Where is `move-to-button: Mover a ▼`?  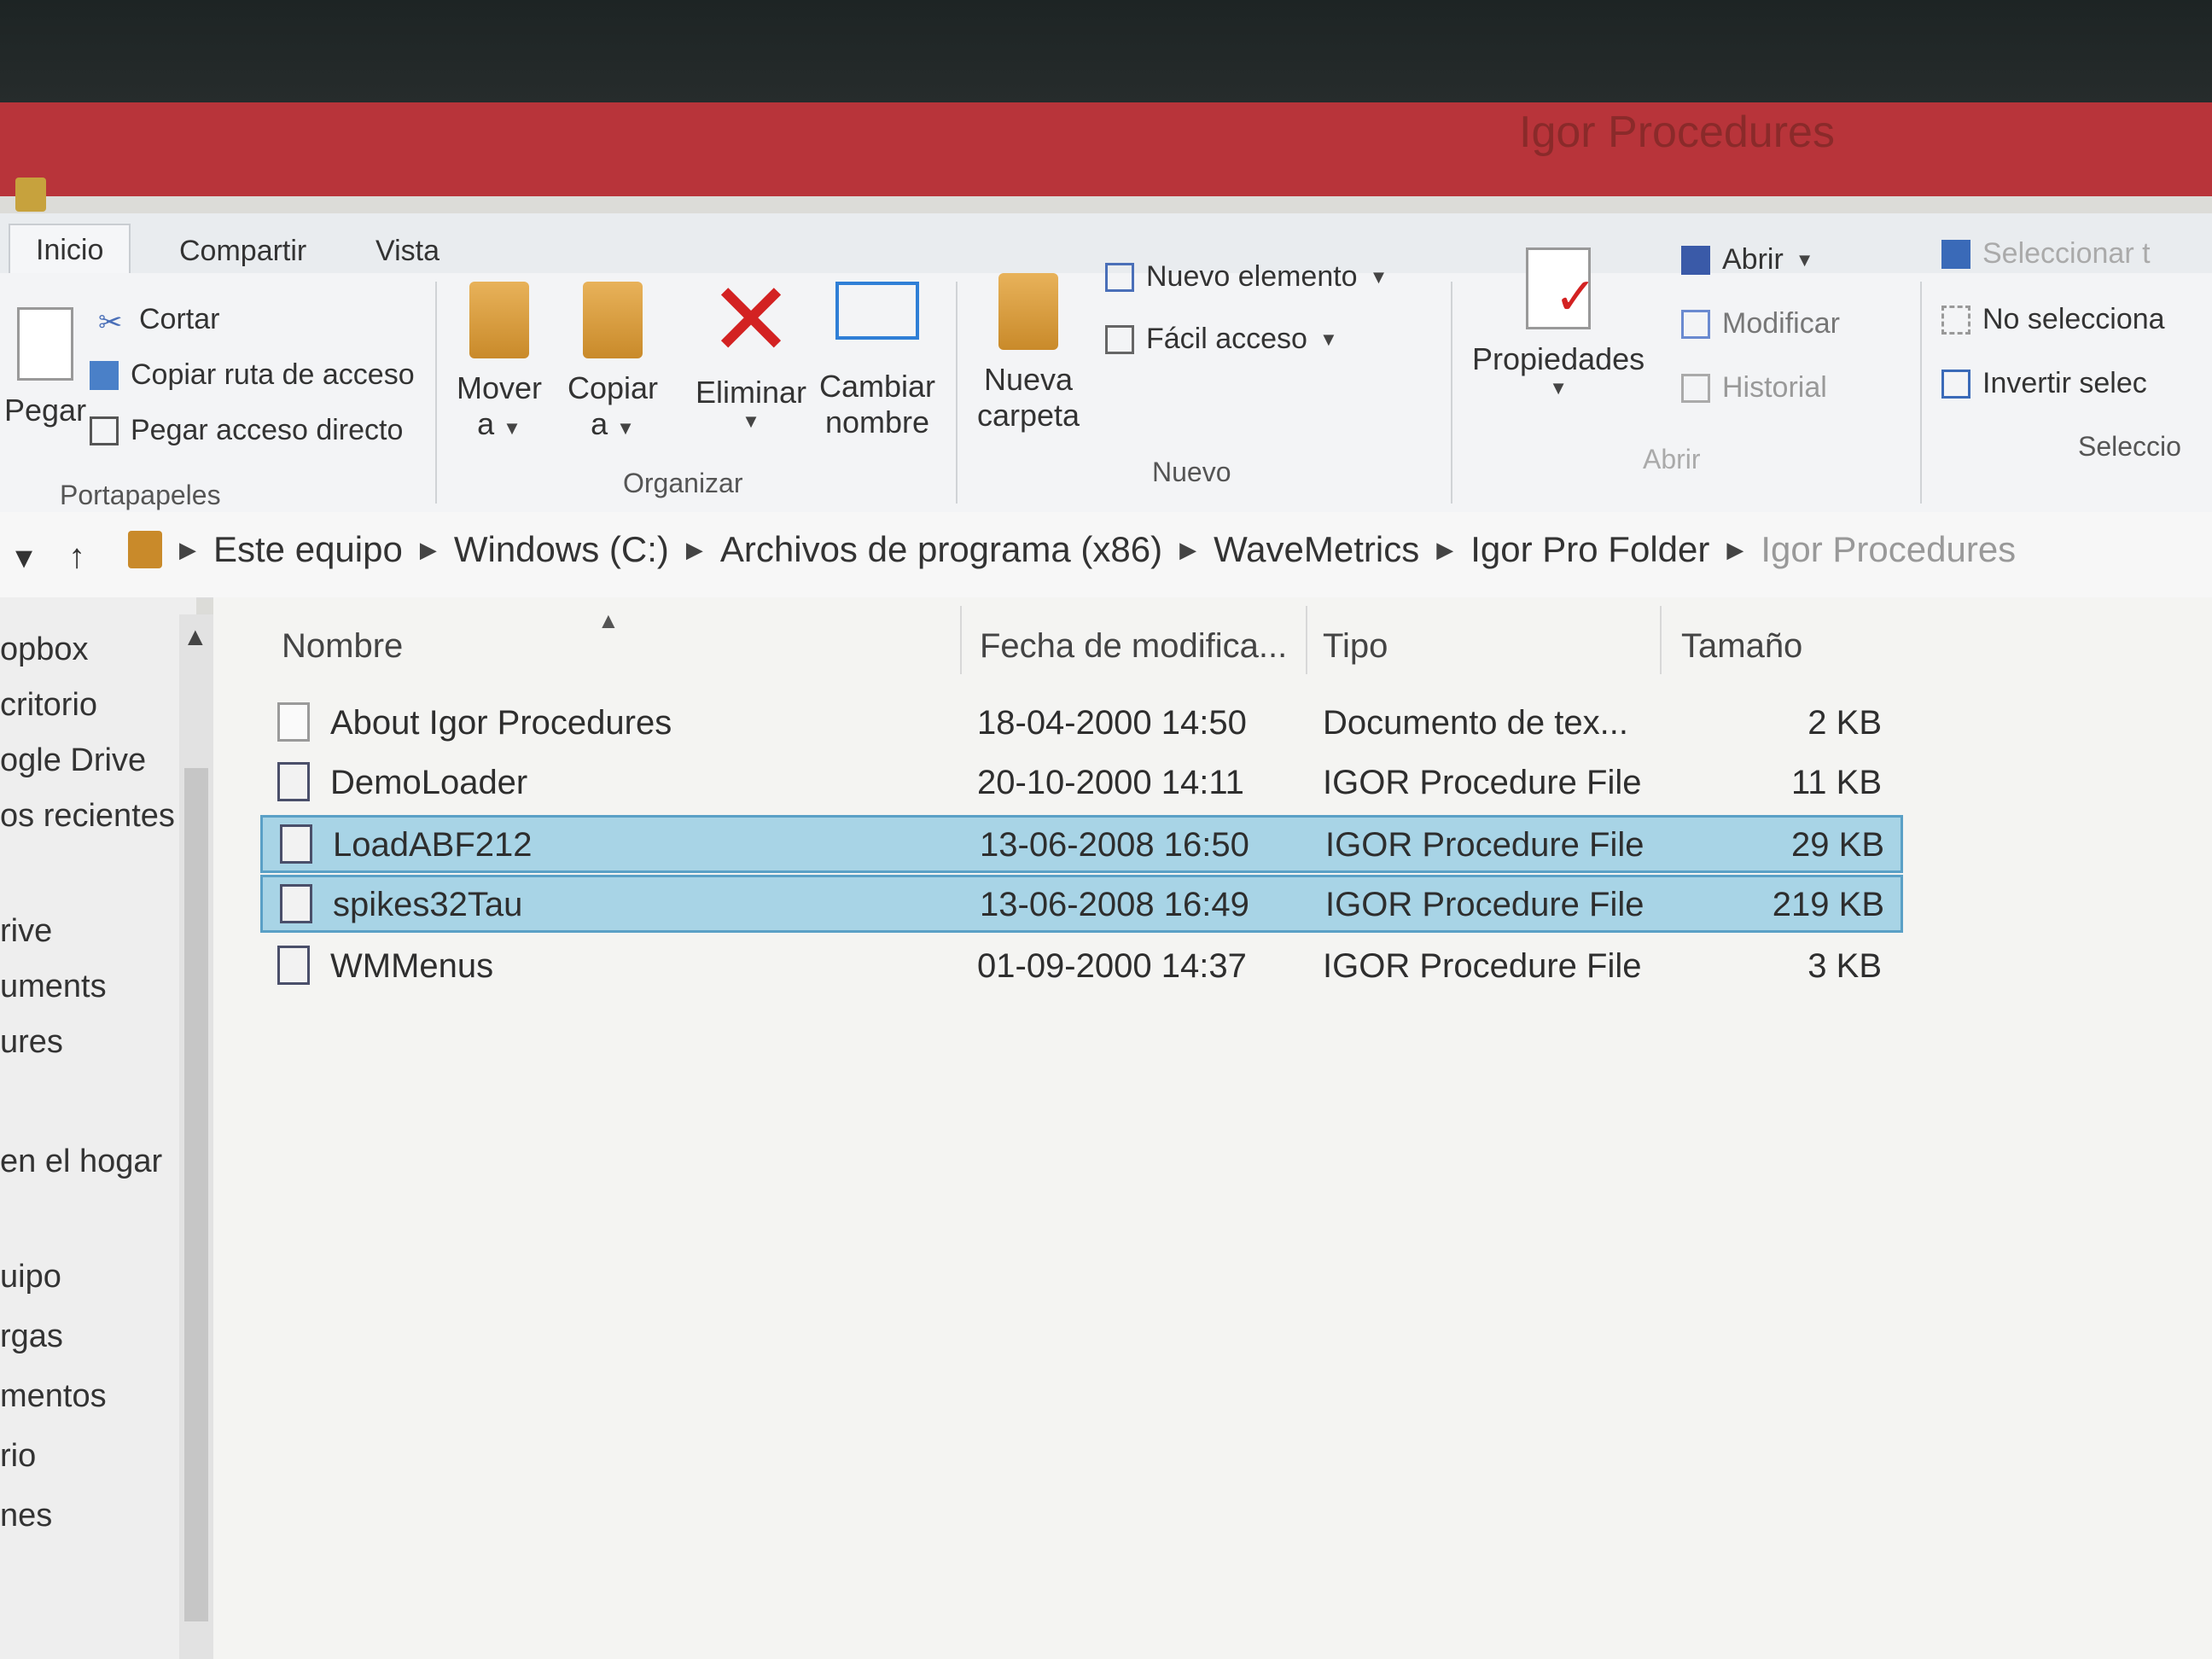 move-to-button: Mover a ▼ is located at coordinates (499, 362).